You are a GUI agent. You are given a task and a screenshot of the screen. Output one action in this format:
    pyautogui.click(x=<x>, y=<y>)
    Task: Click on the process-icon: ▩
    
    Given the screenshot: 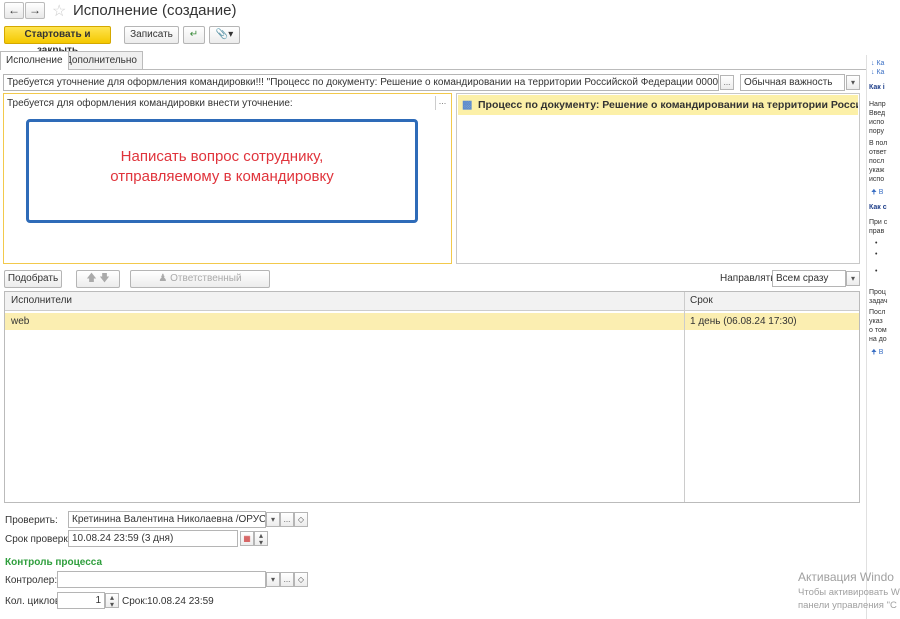 What is the action you would take?
    pyautogui.click(x=467, y=105)
    